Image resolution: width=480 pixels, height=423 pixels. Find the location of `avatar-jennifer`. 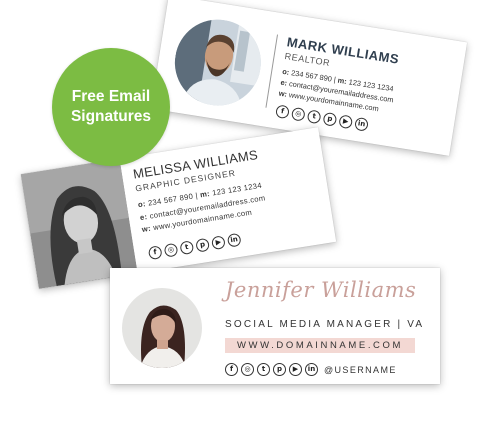

avatar-jennifer is located at coordinates (162, 328).